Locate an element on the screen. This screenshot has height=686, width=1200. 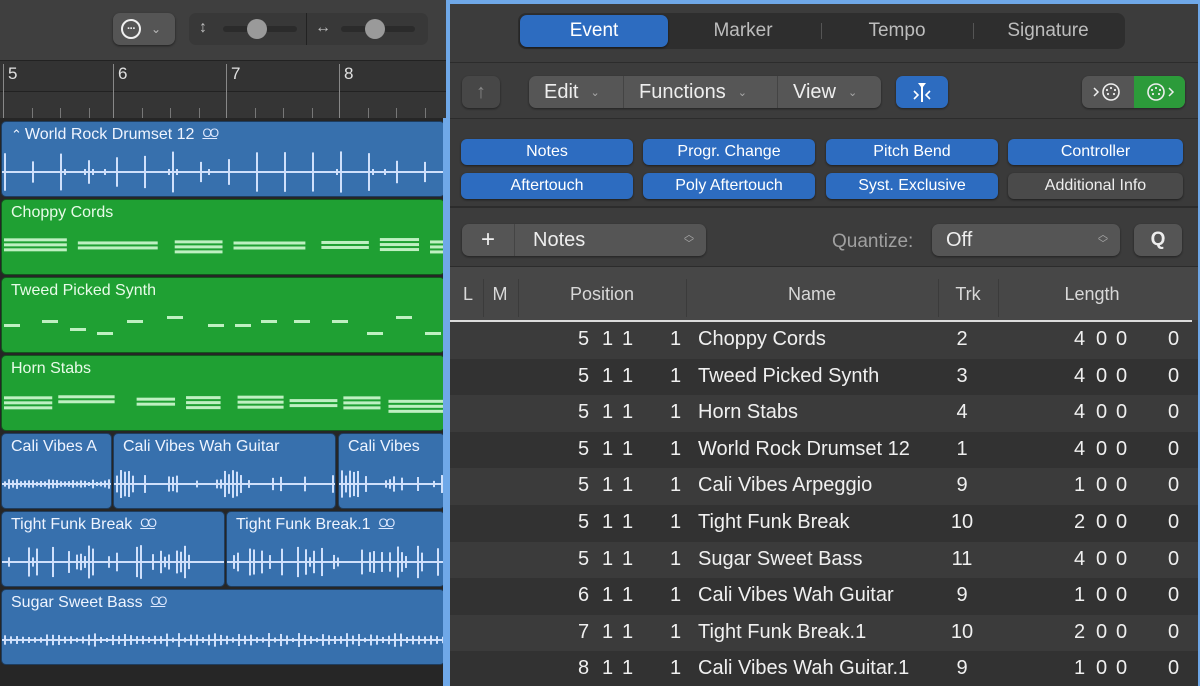
event-row: 5 1 1 1 World Rock Drumset 12 1 4 0 0 0 is located at coordinates (824, 450).